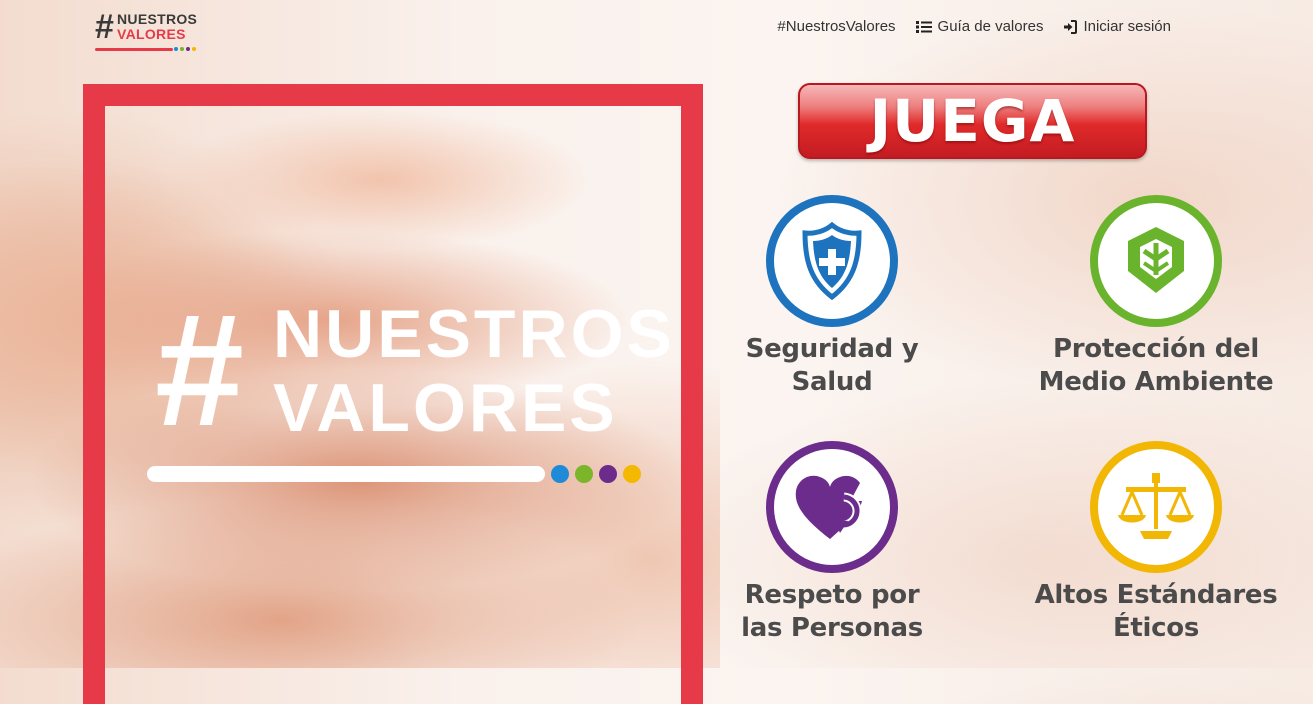 Image resolution: width=1313 pixels, height=704 pixels. What do you see at coordinates (151, 34) in the screenshot?
I see `logo-word-valores: VALORES` at bounding box center [151, 34].